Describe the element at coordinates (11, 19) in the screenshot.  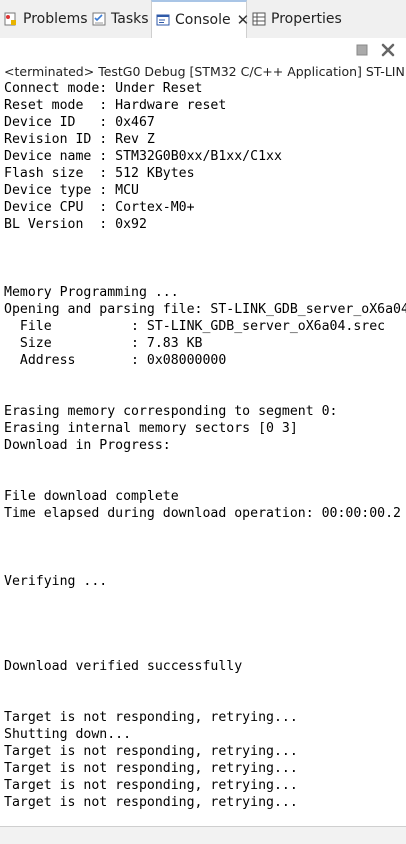
I see `problems-icon` at that location.